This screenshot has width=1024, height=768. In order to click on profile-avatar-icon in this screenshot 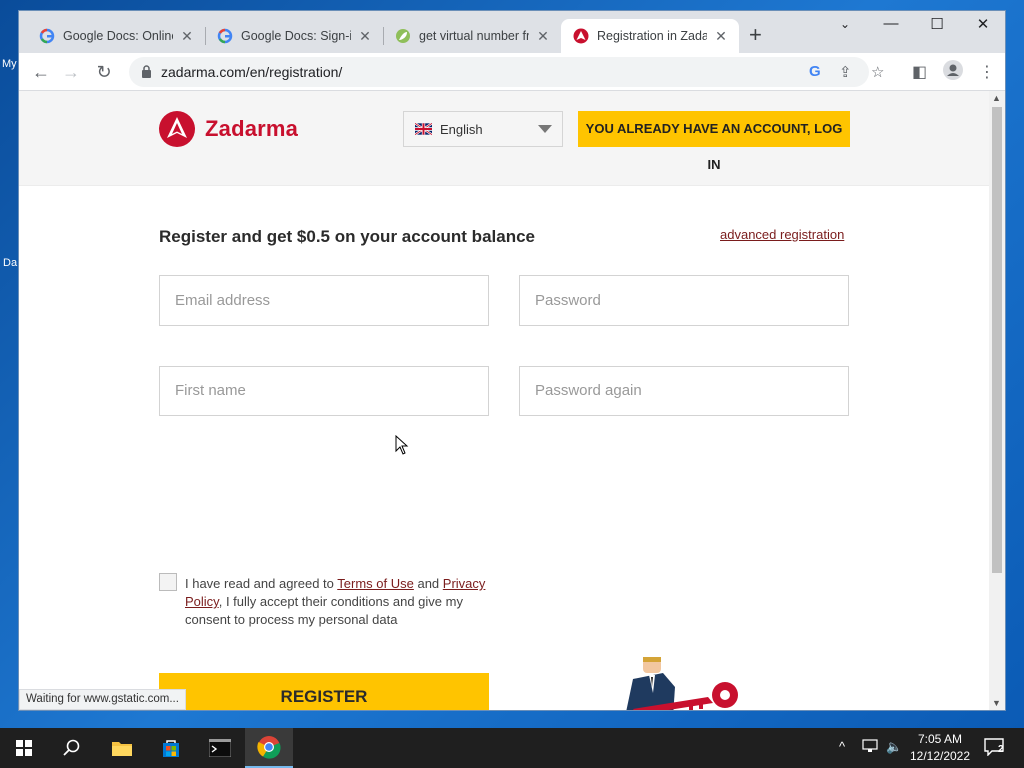, I will do `click(953, 72)`.